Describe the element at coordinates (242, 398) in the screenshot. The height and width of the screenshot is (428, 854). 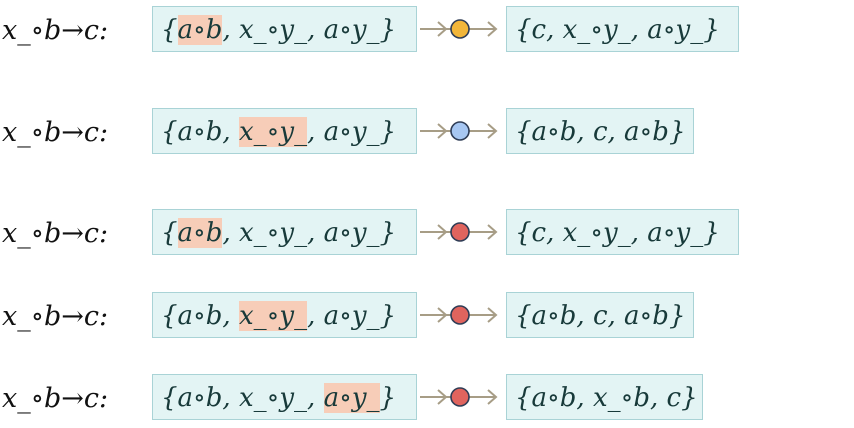
I see `input-segment: {a∘b, x_∘y_,` at that location.